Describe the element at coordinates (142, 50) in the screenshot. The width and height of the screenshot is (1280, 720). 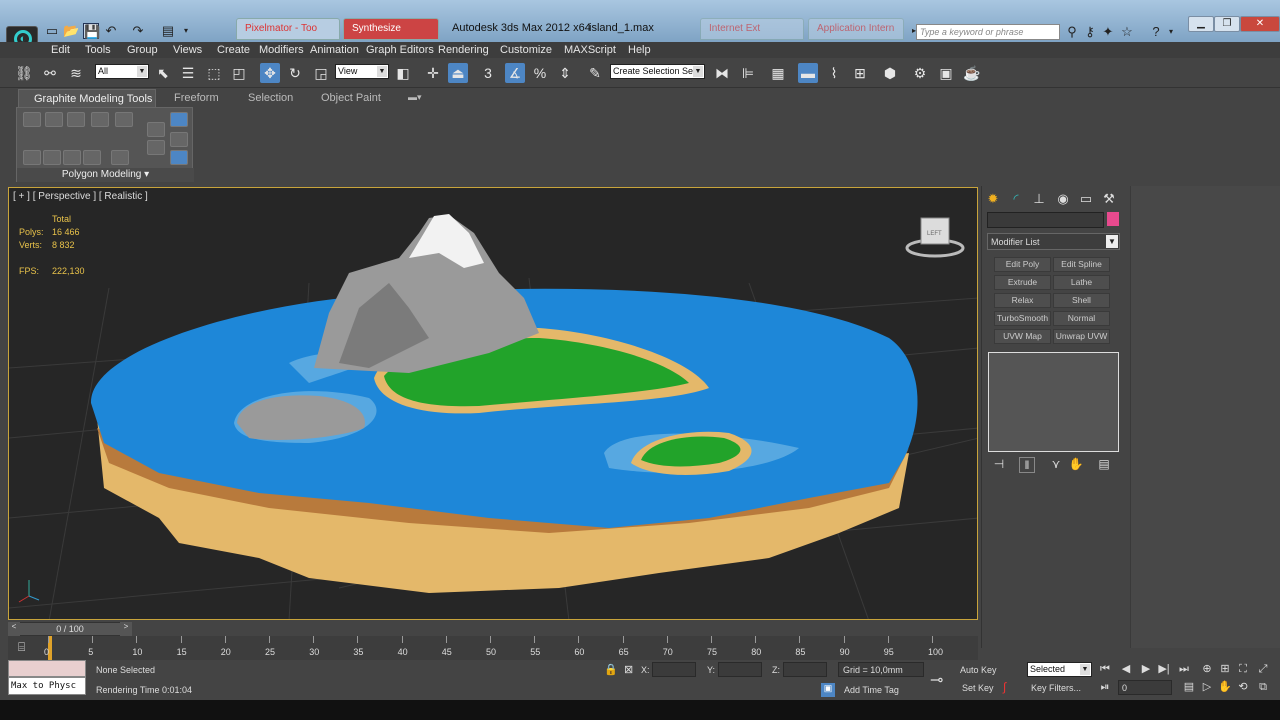
I see `menu-group: Group` at that location.